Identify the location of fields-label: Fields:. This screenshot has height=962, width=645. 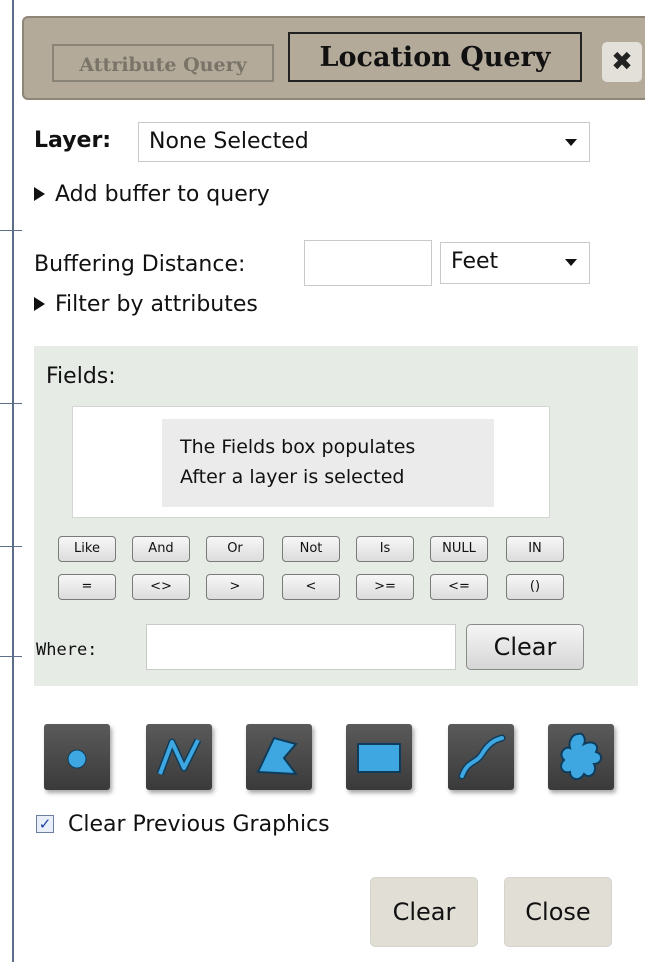
(81, 376).